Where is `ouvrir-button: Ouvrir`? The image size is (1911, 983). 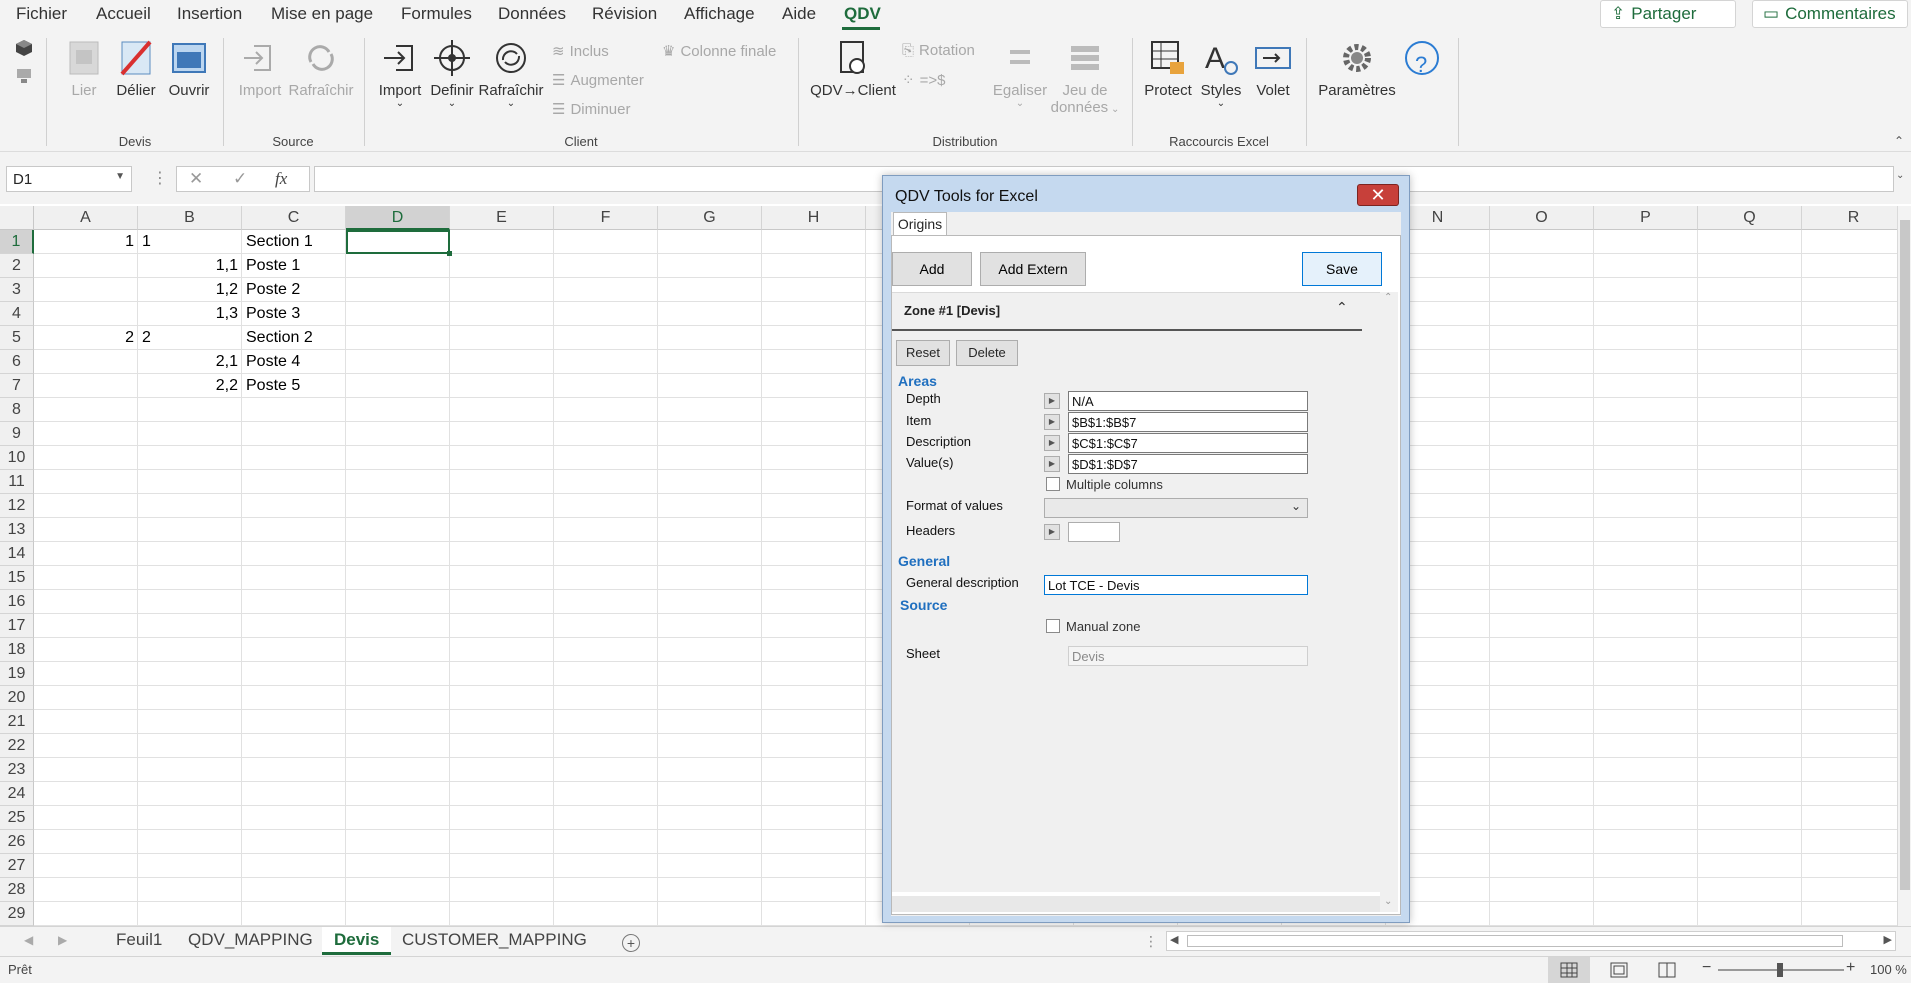
ouvrir-button: Ouvrir is located at coordinates (189, 68).